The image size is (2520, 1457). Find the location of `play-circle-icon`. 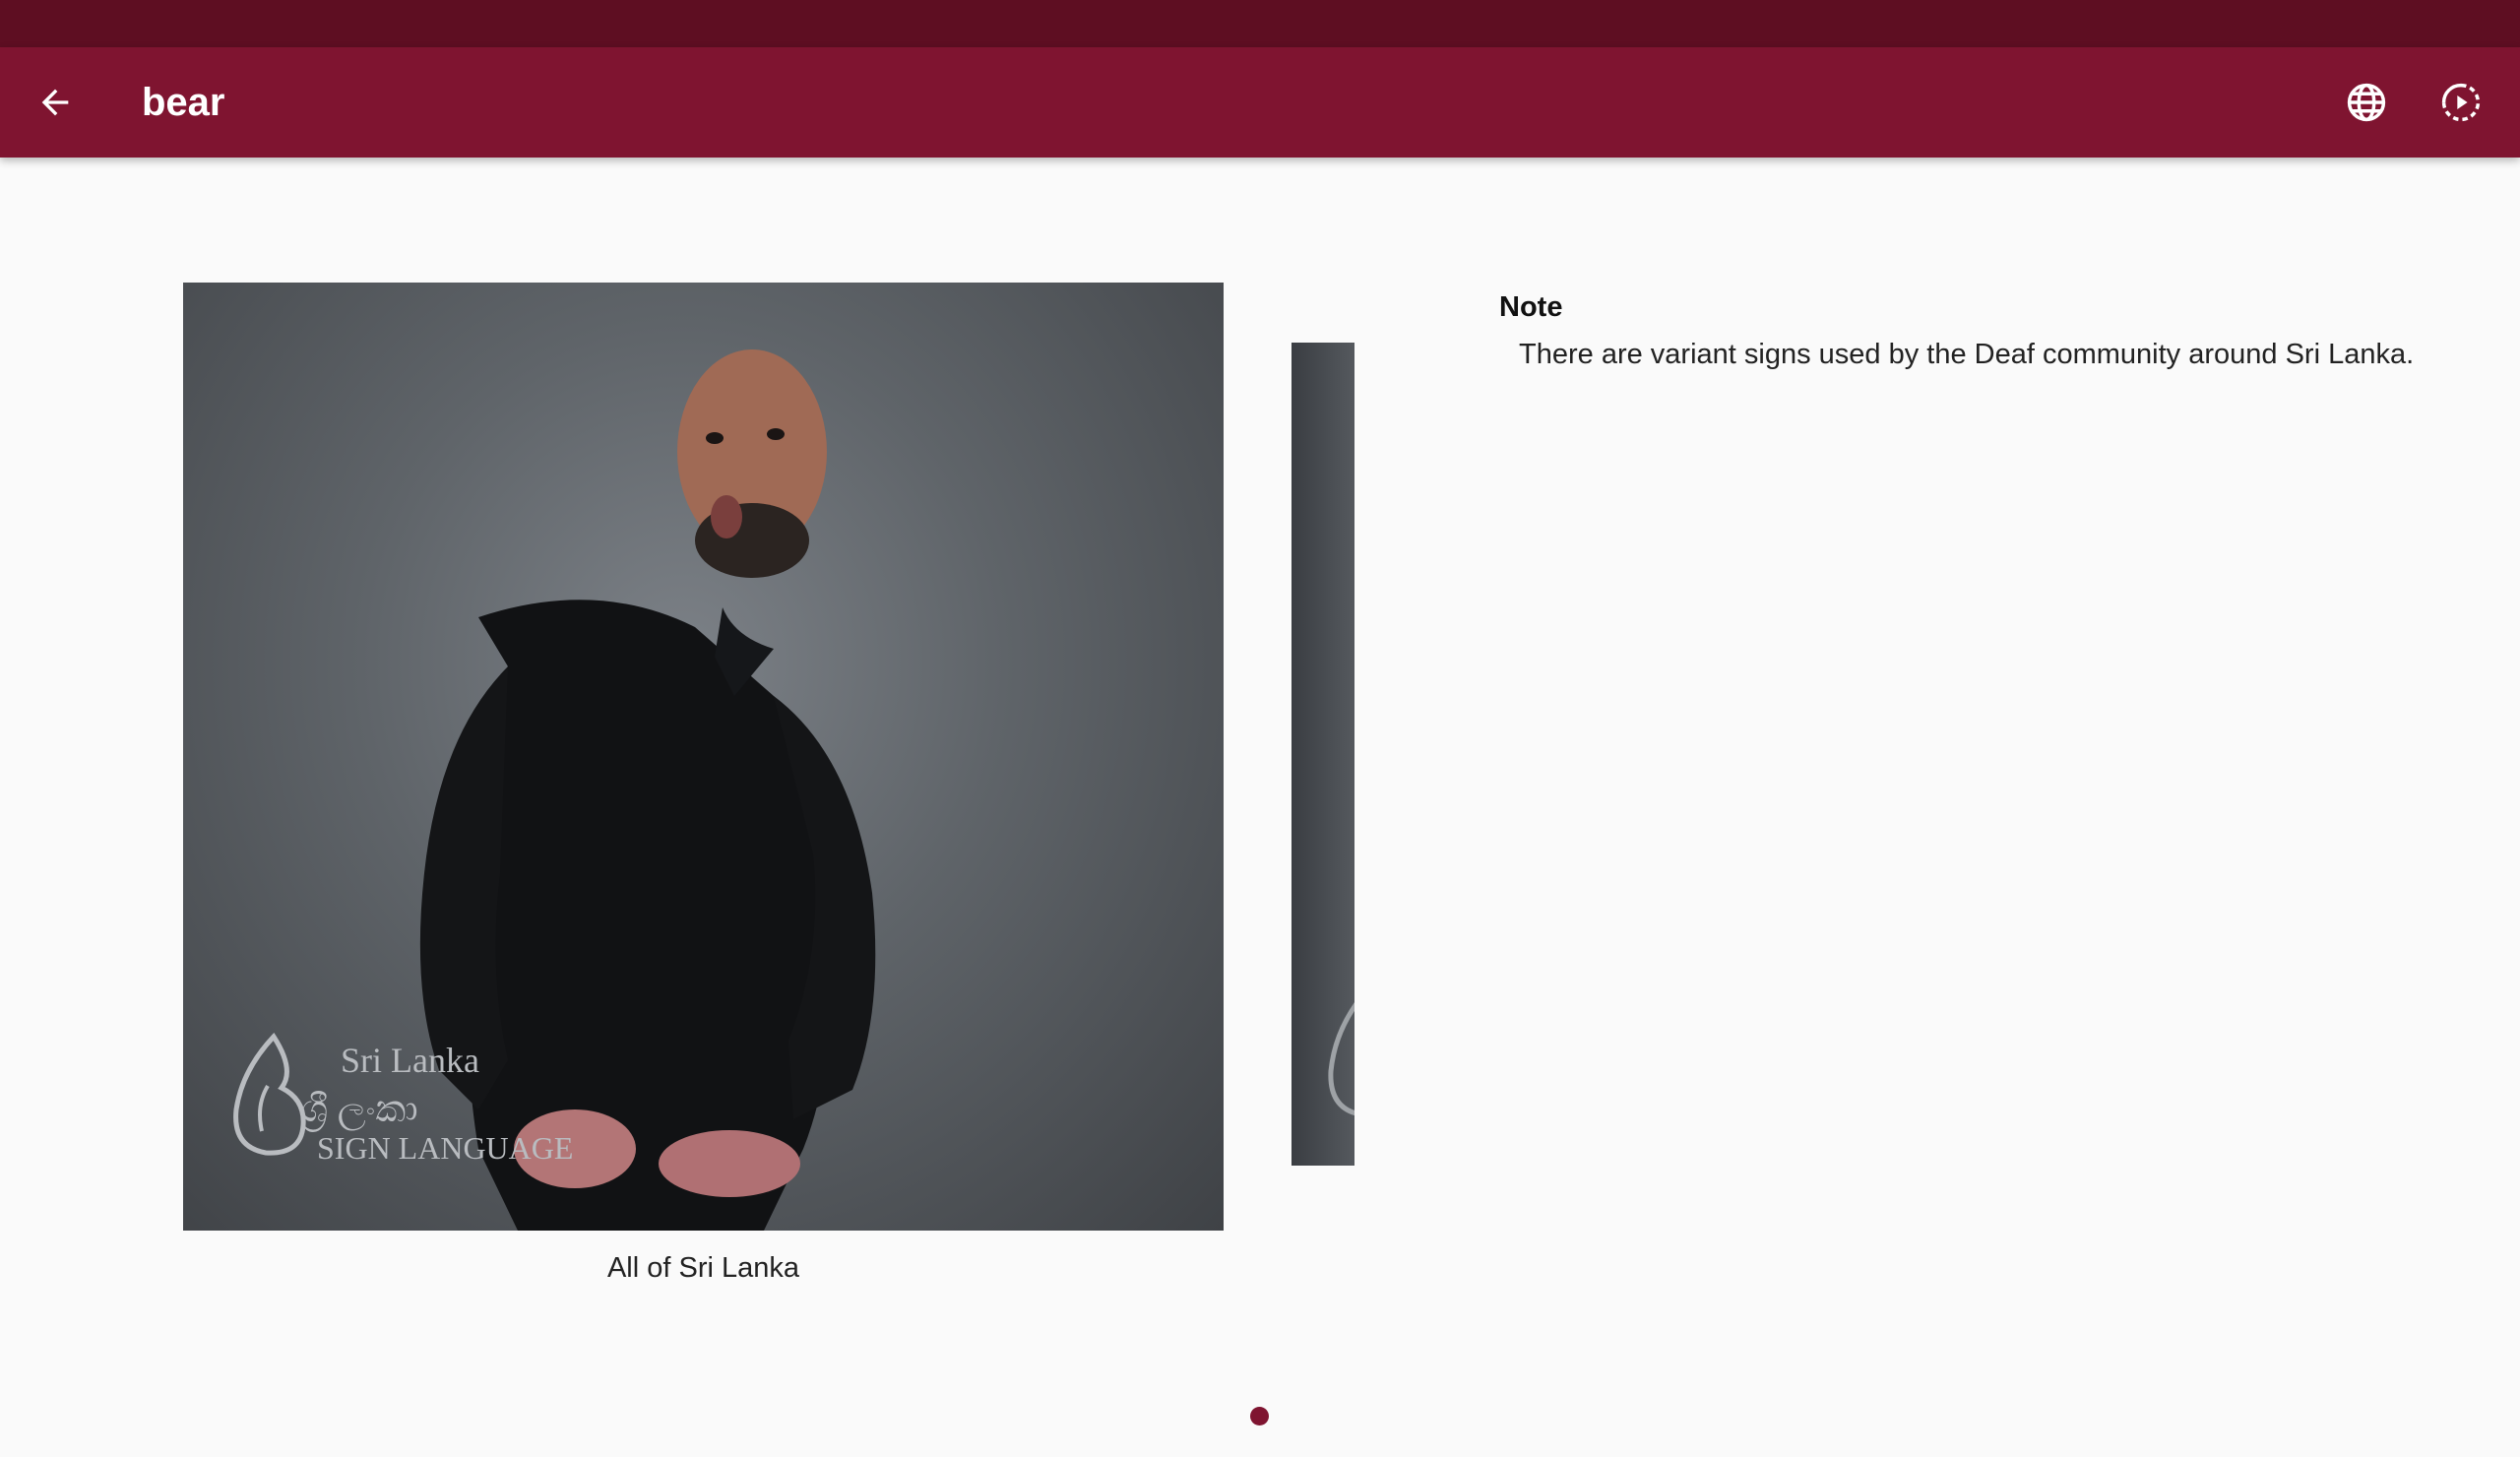

play-circle-icon is located at coordinates (2461, 102).